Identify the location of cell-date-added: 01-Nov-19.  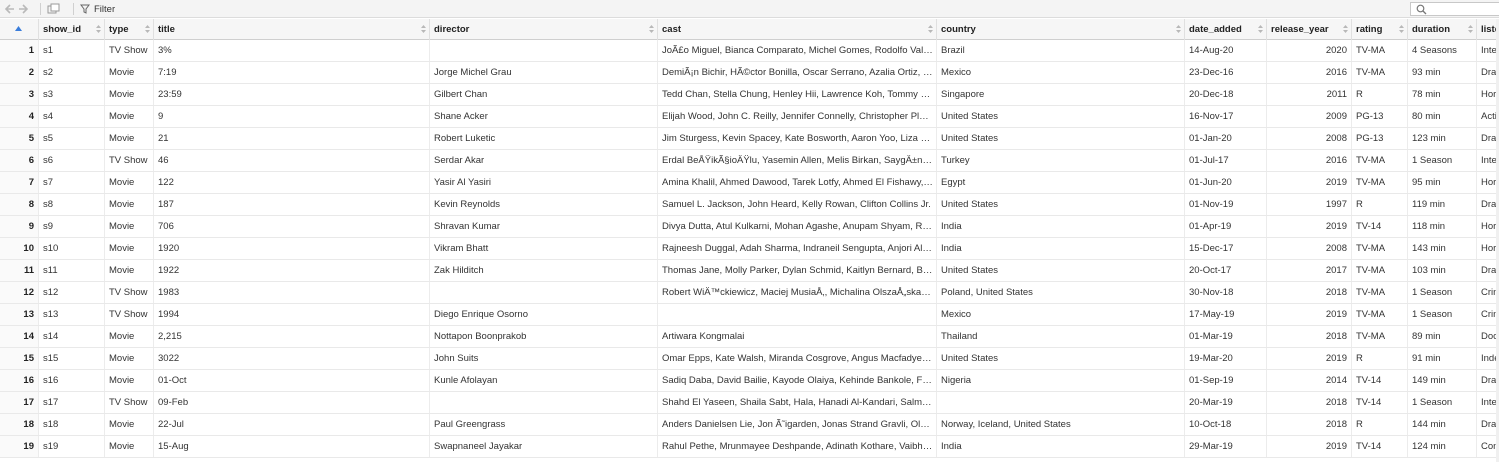
(1226, 204).